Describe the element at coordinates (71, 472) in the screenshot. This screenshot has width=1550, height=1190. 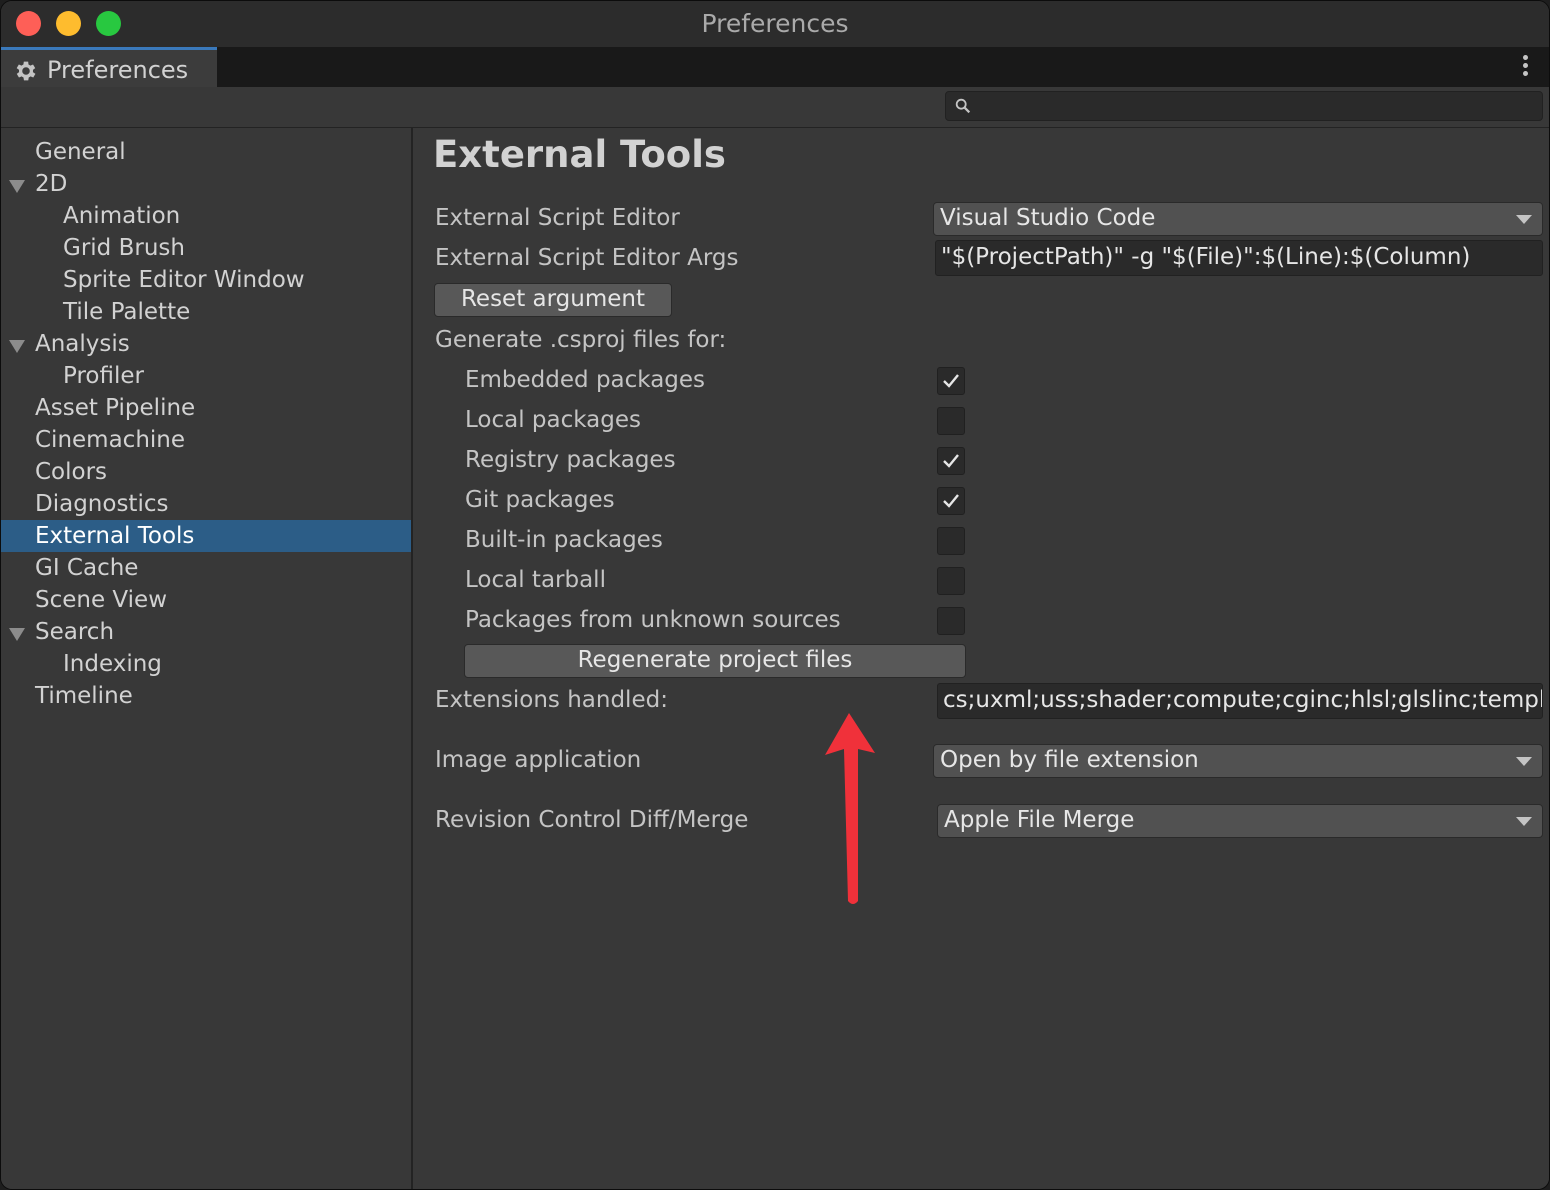
I see `sidebar-item-label: Colors` at that location.